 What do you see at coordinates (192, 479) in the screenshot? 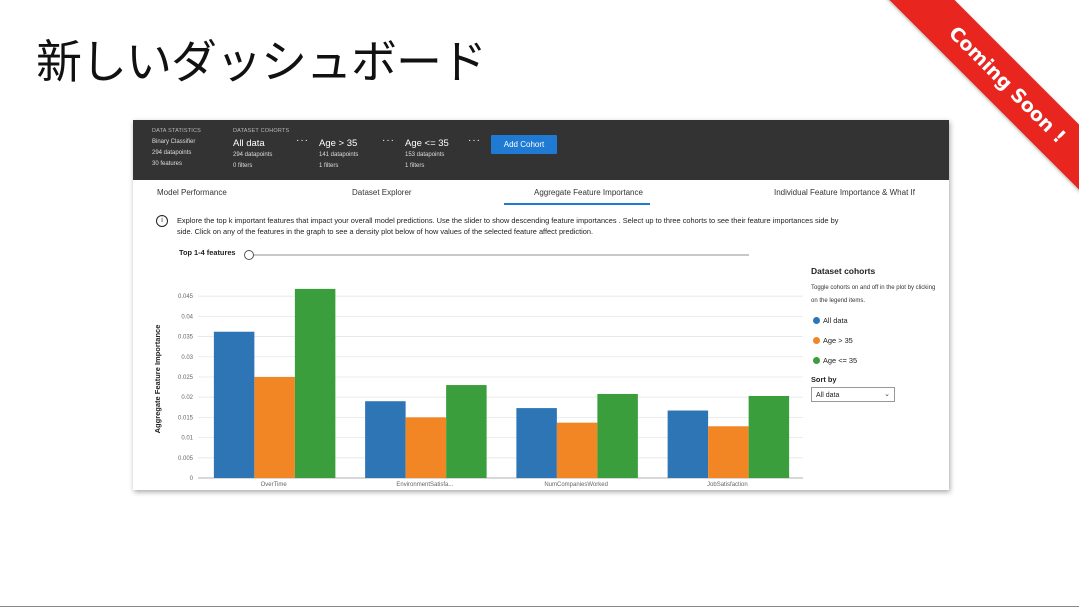
I see `y-tick-label: 0` at bounding box center [192, 479].